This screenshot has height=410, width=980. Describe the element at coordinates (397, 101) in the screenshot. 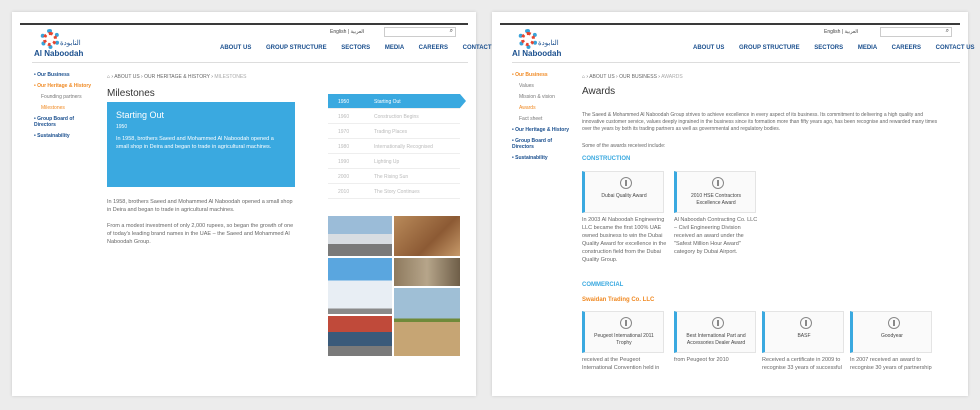

I see `timeline-item: 1950 Starting Out` at that location.